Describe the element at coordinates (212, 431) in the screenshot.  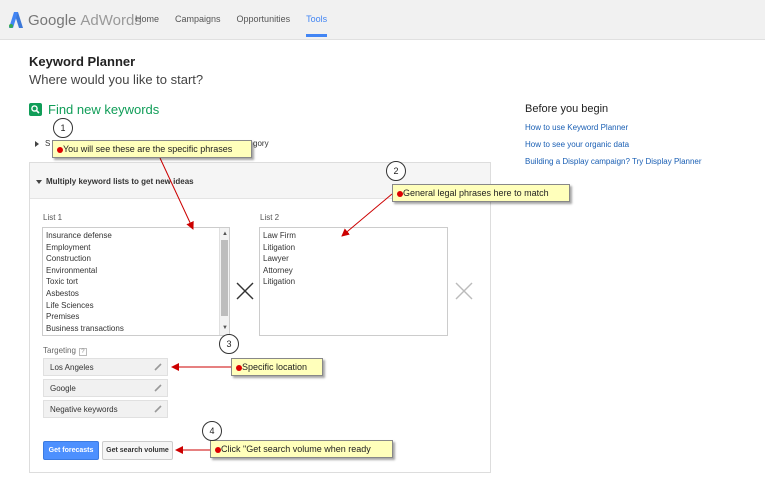
I see `step-4-badge: 4` at that location.